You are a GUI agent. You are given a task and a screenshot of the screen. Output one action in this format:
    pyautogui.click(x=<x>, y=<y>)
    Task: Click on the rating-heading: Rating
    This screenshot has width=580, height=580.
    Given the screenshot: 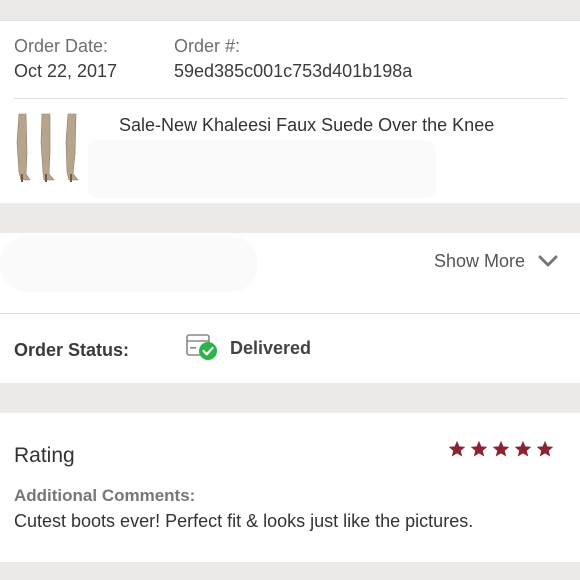 What is the action you would take?
    pyautogui.click(x=44, y=455)
    